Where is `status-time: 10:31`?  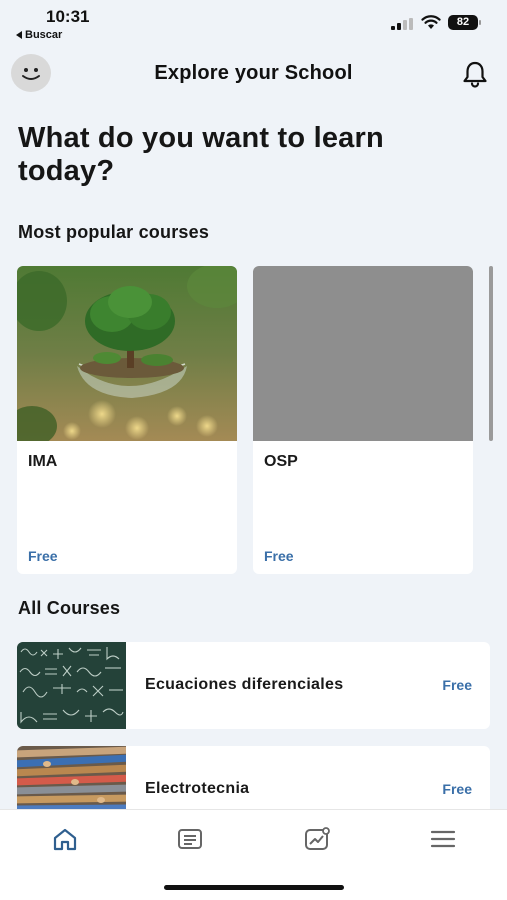 status-time: 10:31 is located at coordinates (68, 16).